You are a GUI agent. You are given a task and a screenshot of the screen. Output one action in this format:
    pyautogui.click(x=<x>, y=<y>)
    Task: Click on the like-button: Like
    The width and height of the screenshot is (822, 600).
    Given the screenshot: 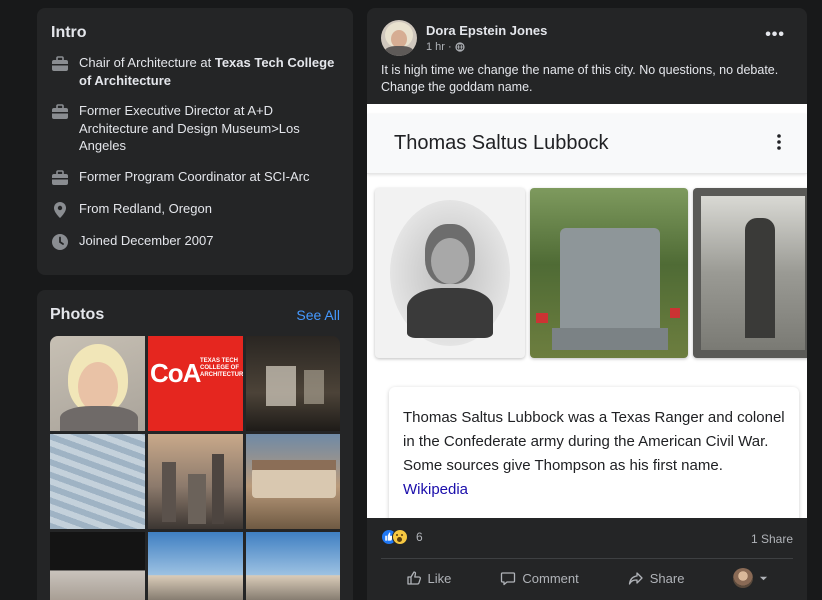 What is the action you would take?
    pyautogui.click(x=429, y=578)
    